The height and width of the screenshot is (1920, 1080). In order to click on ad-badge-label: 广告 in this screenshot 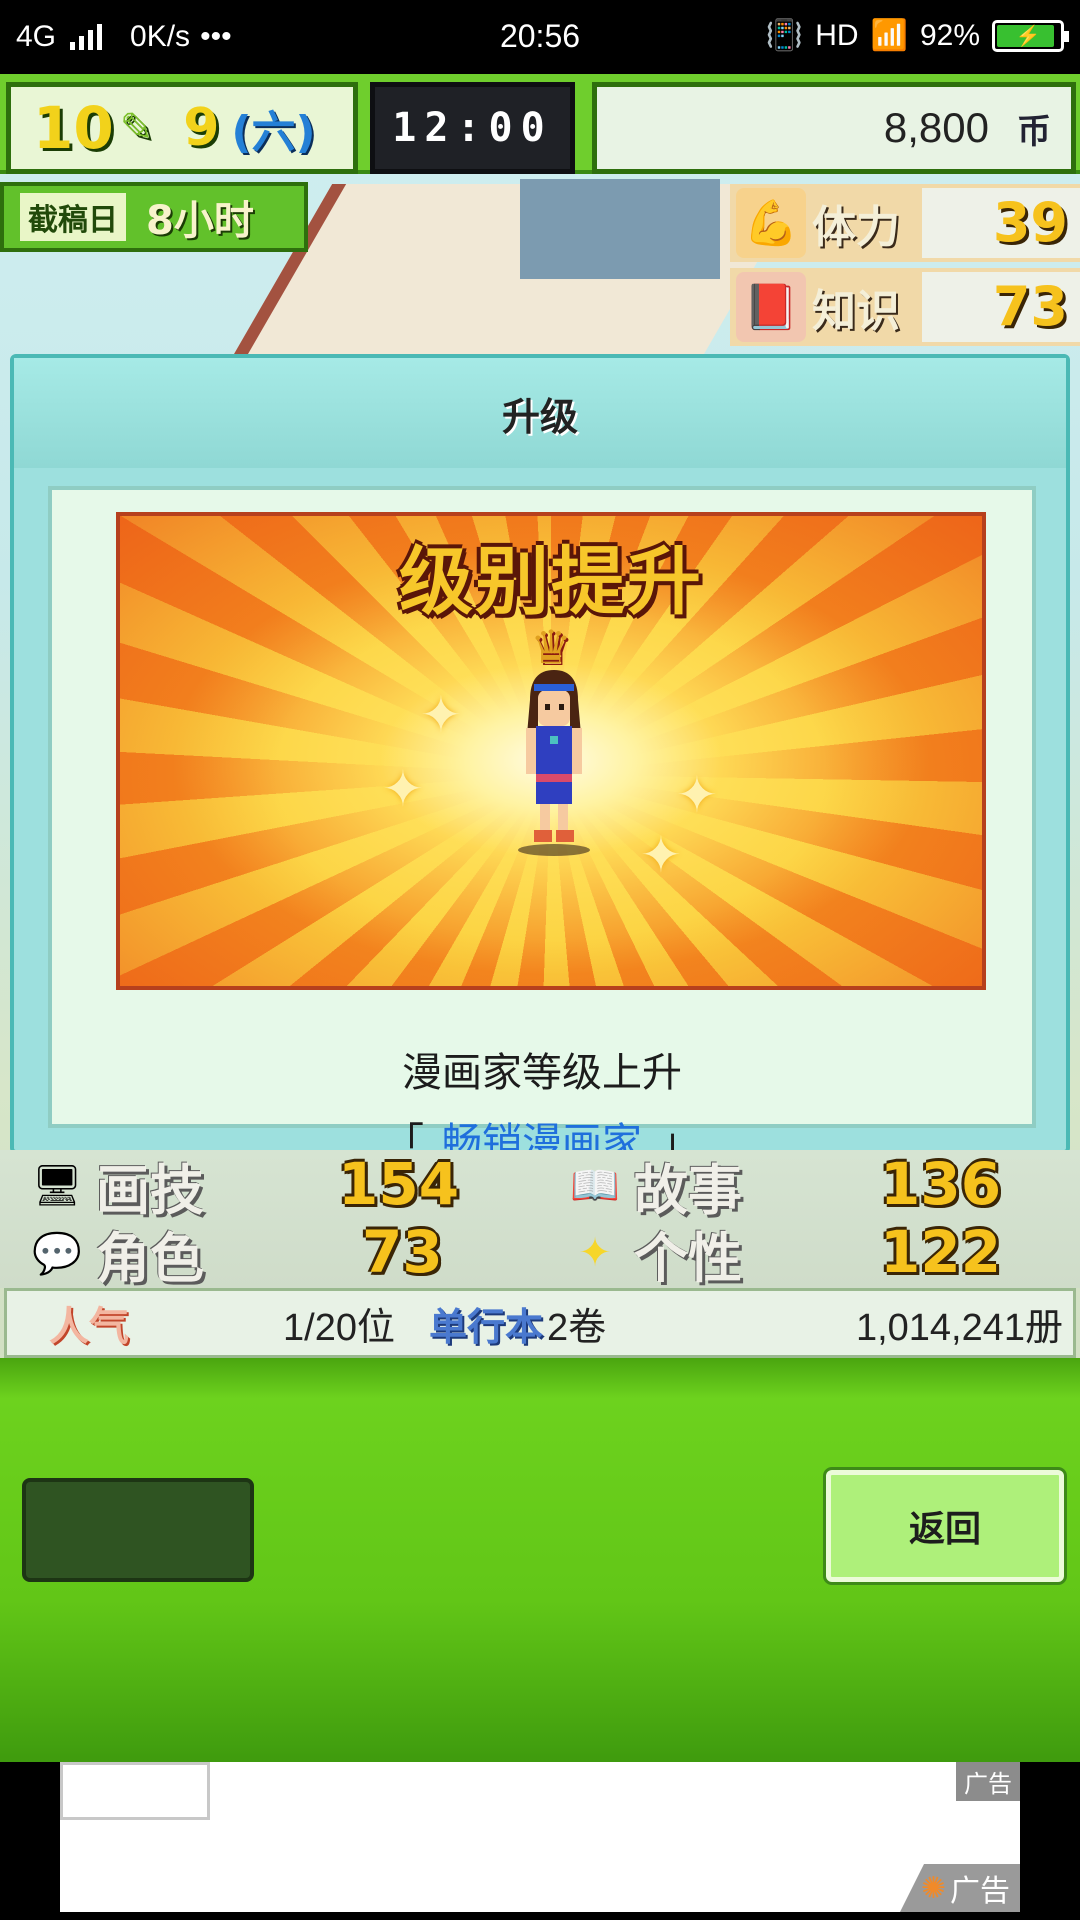, I will do `click(980, 1891)`.